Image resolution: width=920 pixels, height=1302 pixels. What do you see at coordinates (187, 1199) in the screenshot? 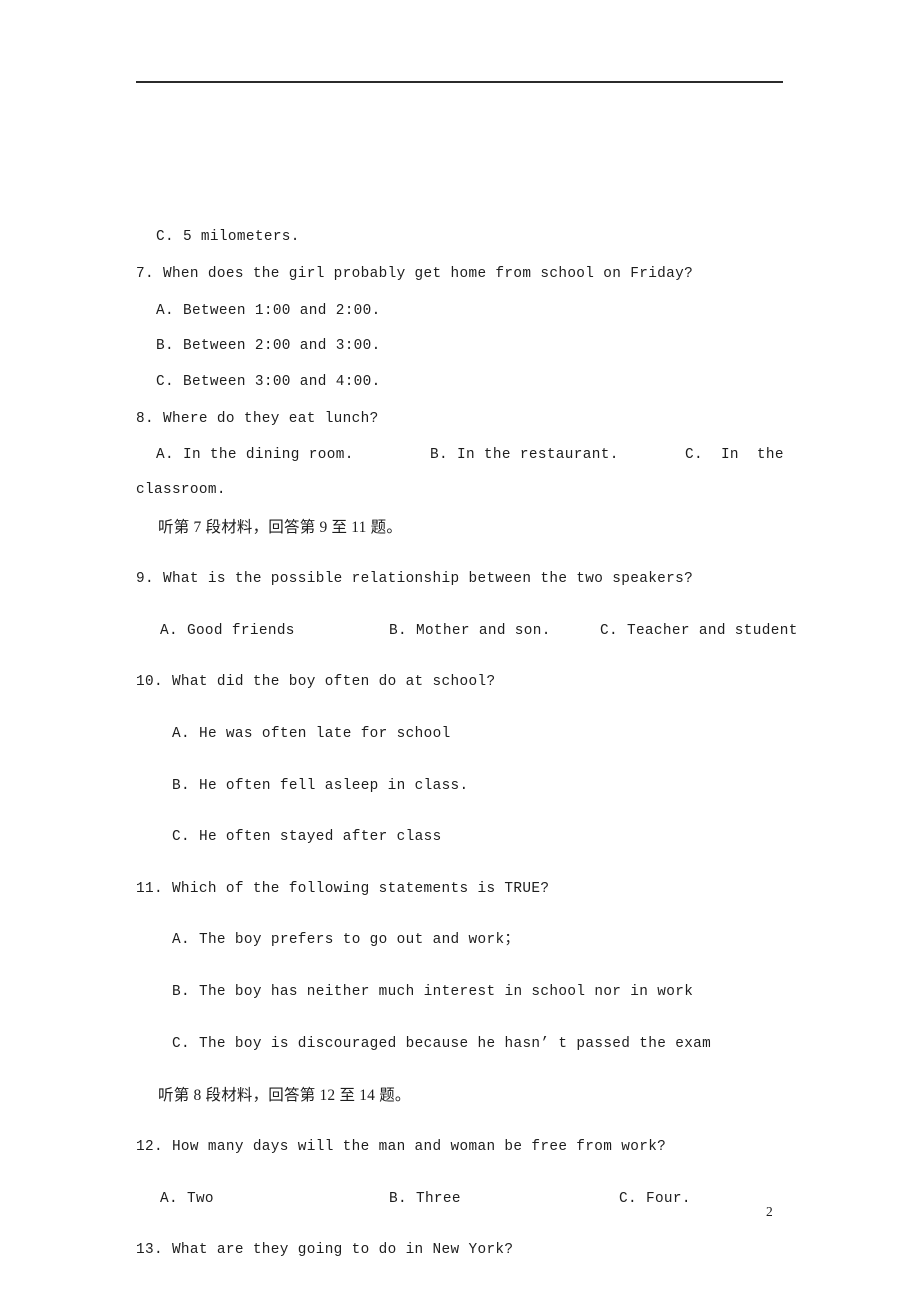
I see `option-q12_options-0: A. Two` at bounding box center [187, 1199].